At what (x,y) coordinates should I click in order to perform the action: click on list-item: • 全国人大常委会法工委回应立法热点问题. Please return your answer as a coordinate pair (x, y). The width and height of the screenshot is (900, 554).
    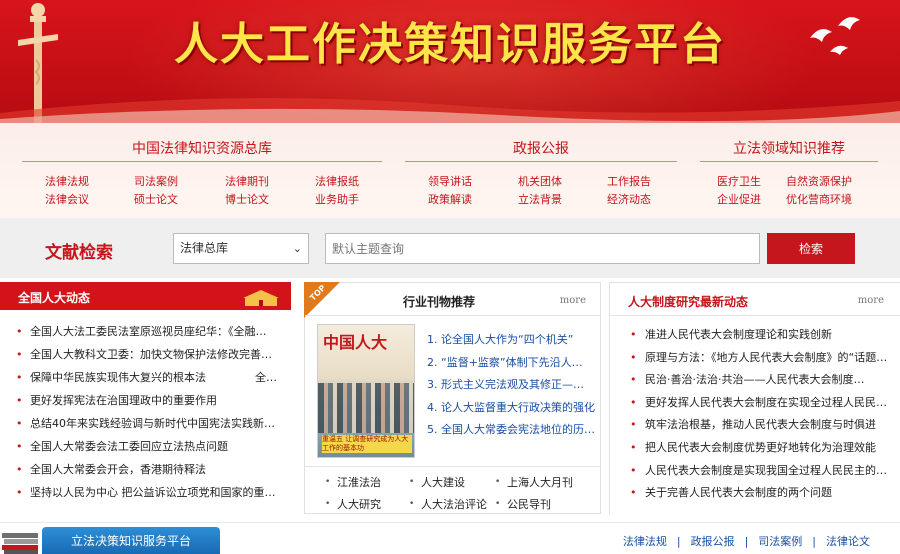
    Looking at the image, I should click on (145, 446).